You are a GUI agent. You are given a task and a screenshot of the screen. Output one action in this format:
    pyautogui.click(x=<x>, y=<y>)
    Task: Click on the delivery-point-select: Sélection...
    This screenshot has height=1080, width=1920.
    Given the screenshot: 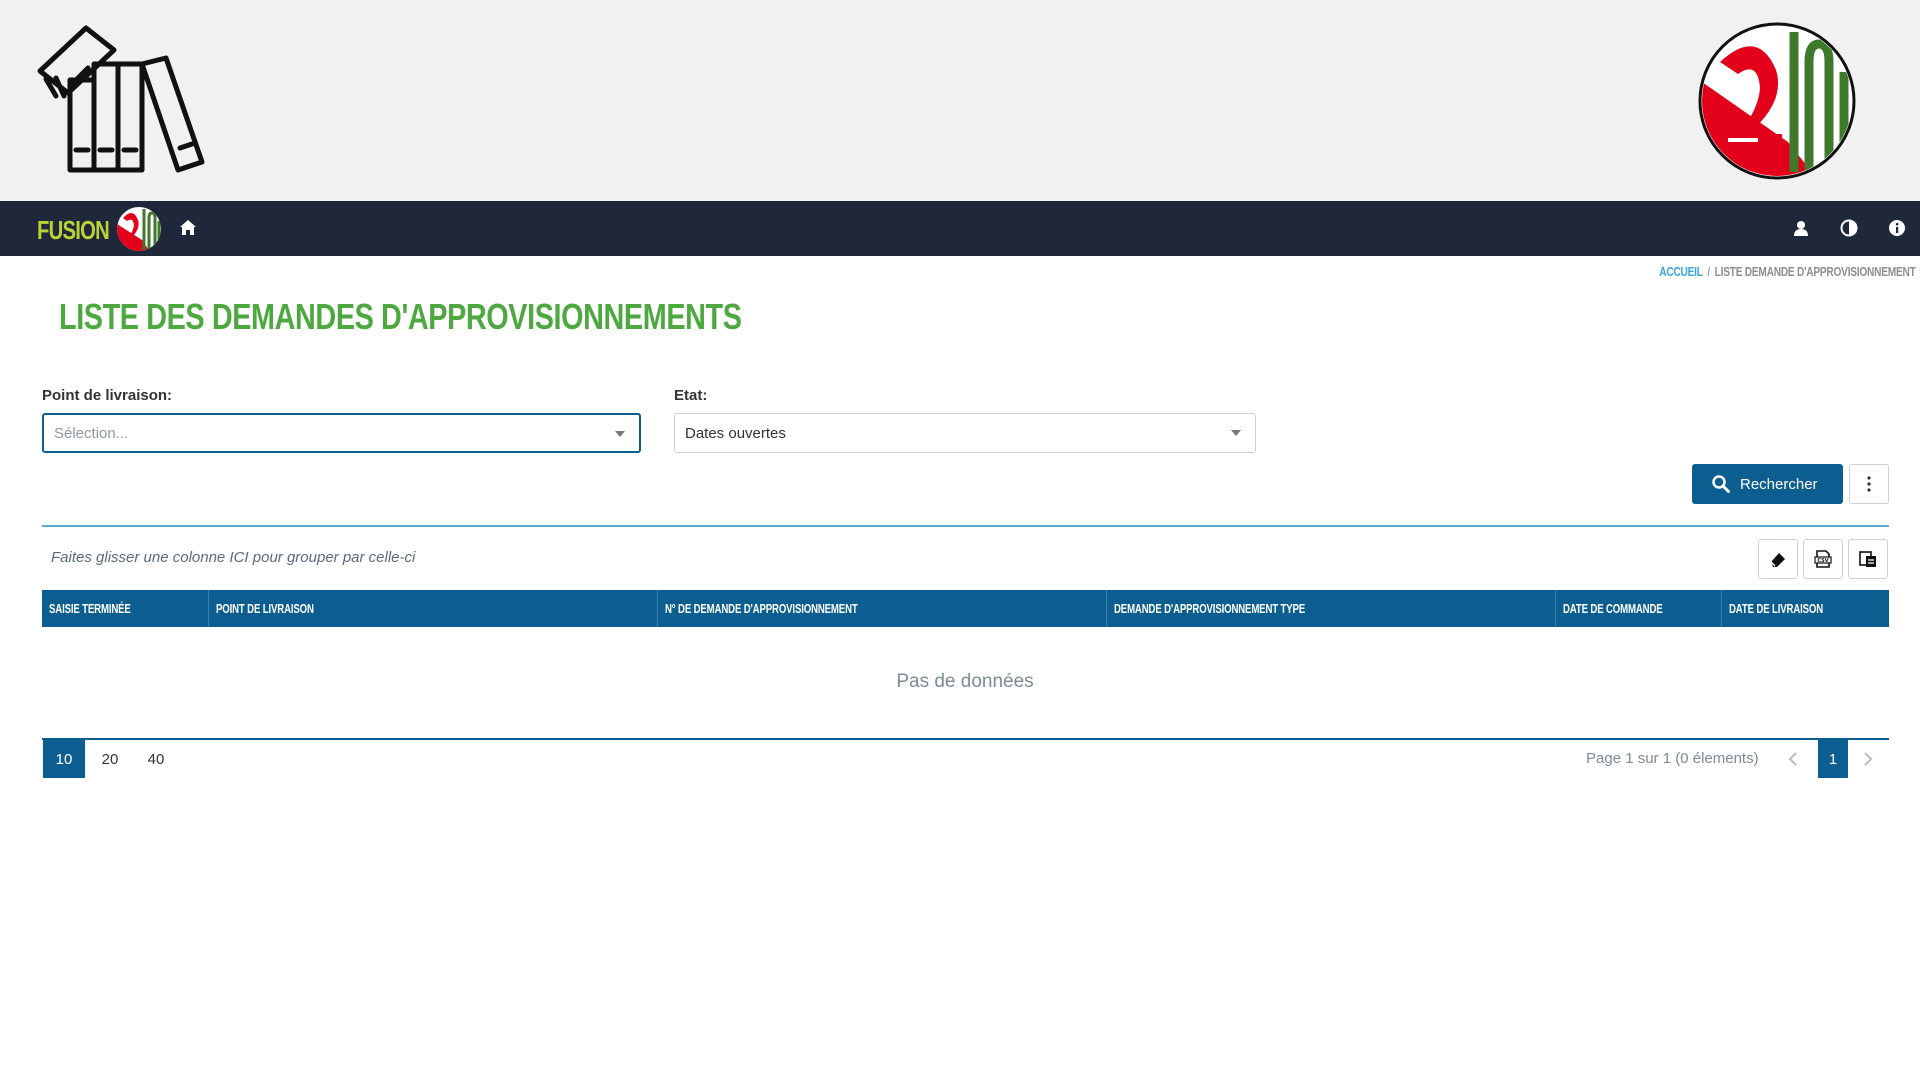 What is the action you would take?
    pyautogui.click(x=341, y=433)
    